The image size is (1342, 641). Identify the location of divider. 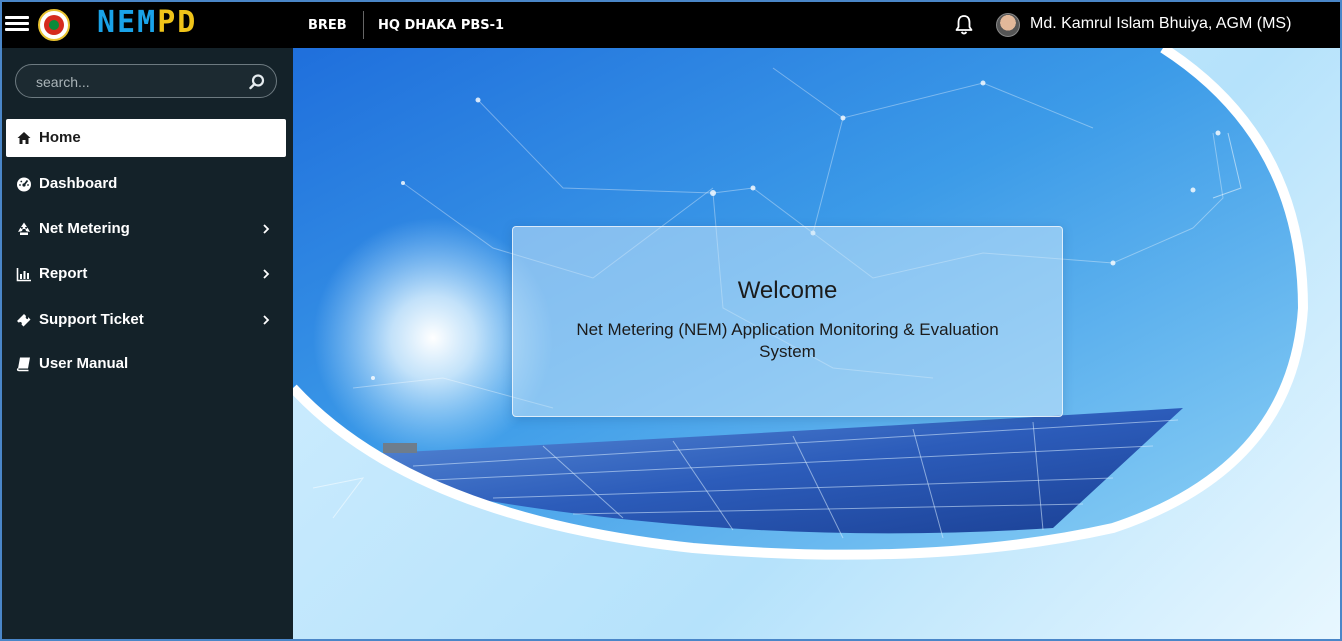
(363, 25).